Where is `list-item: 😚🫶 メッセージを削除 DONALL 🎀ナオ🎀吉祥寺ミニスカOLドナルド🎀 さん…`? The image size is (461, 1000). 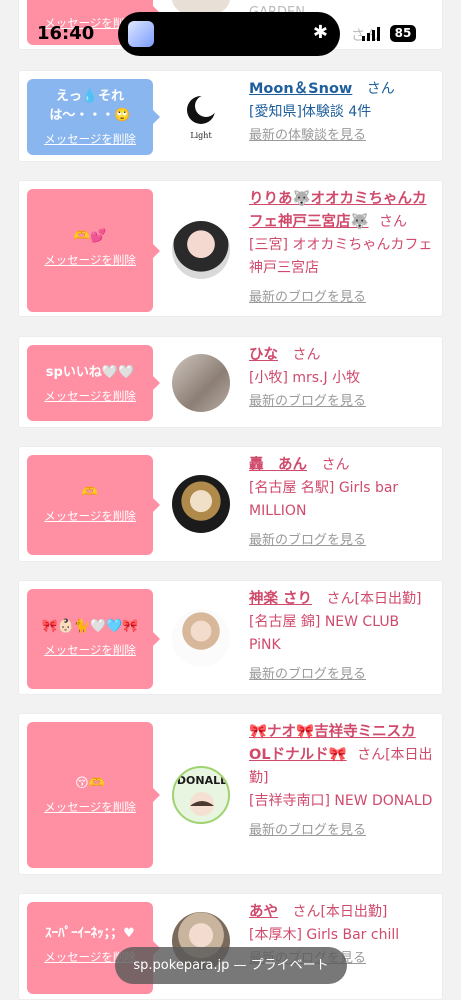 list-item: 😚🫶 メッセージを削除 DONALL 🎀ナオ🎀吉祥寺ミニスカOLドナルド🎀 さん… is located at coordinates (230, 794).